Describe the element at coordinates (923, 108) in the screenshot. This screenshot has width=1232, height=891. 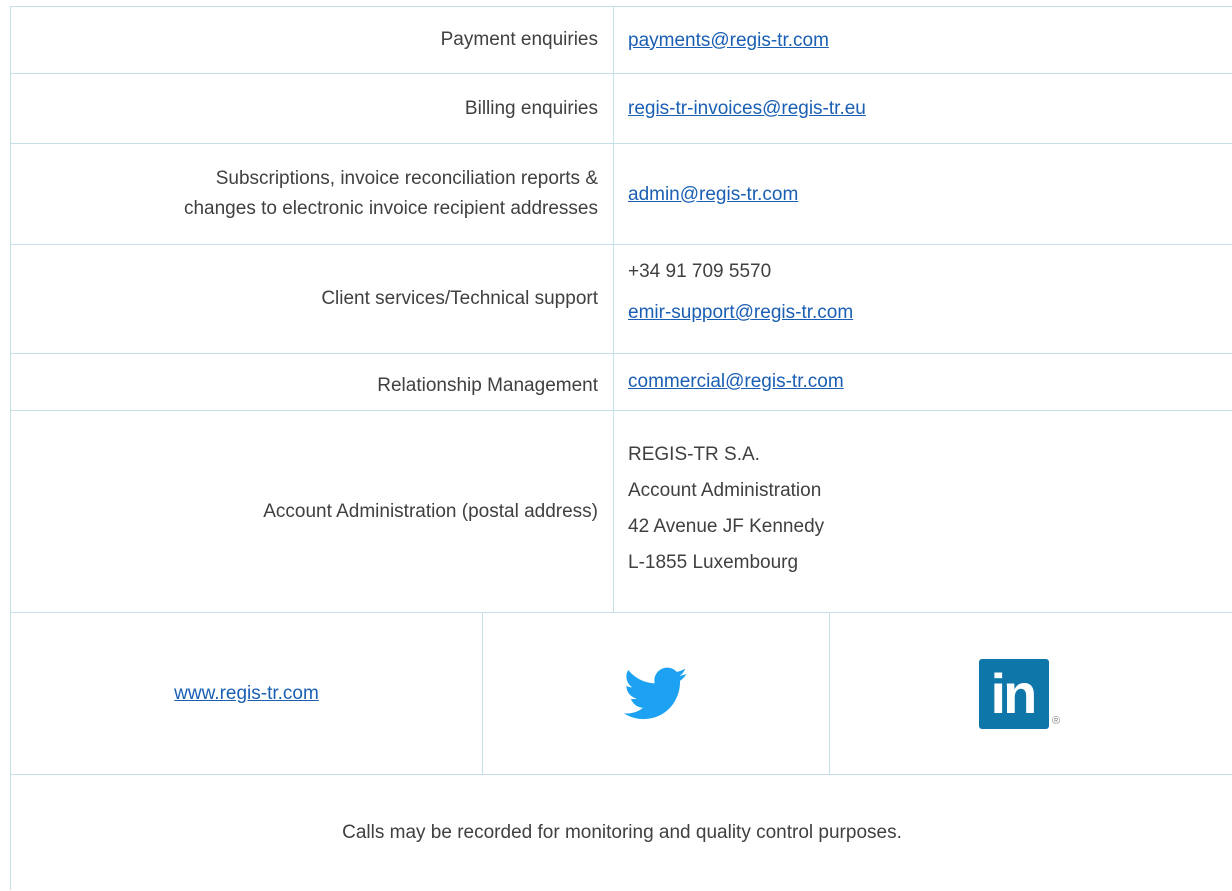
I see `contact-value: regis-tr-invoices@regis-tr.eu` at that location.